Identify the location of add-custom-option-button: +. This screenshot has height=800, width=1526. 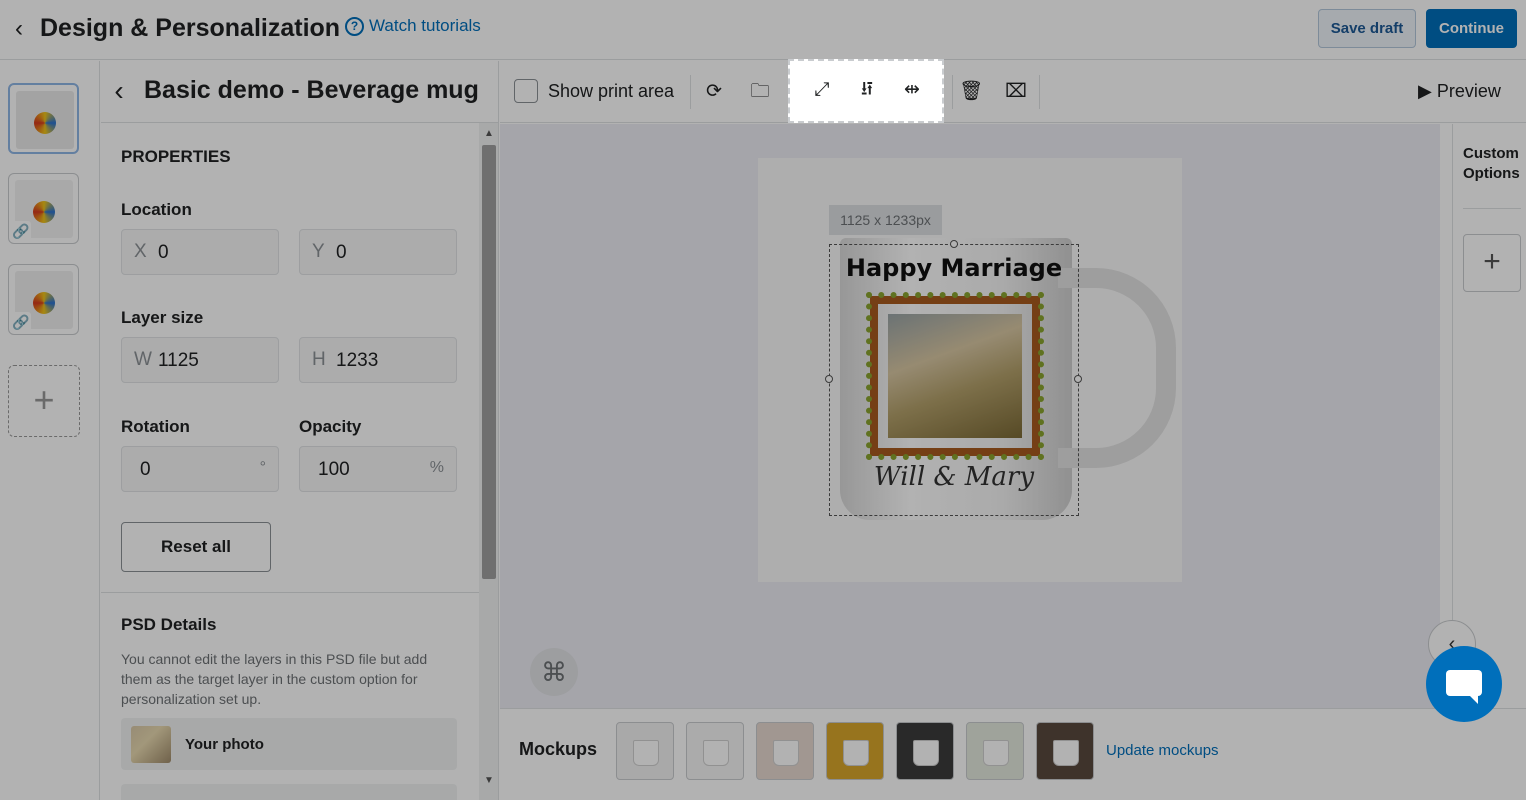
(1492, 263).